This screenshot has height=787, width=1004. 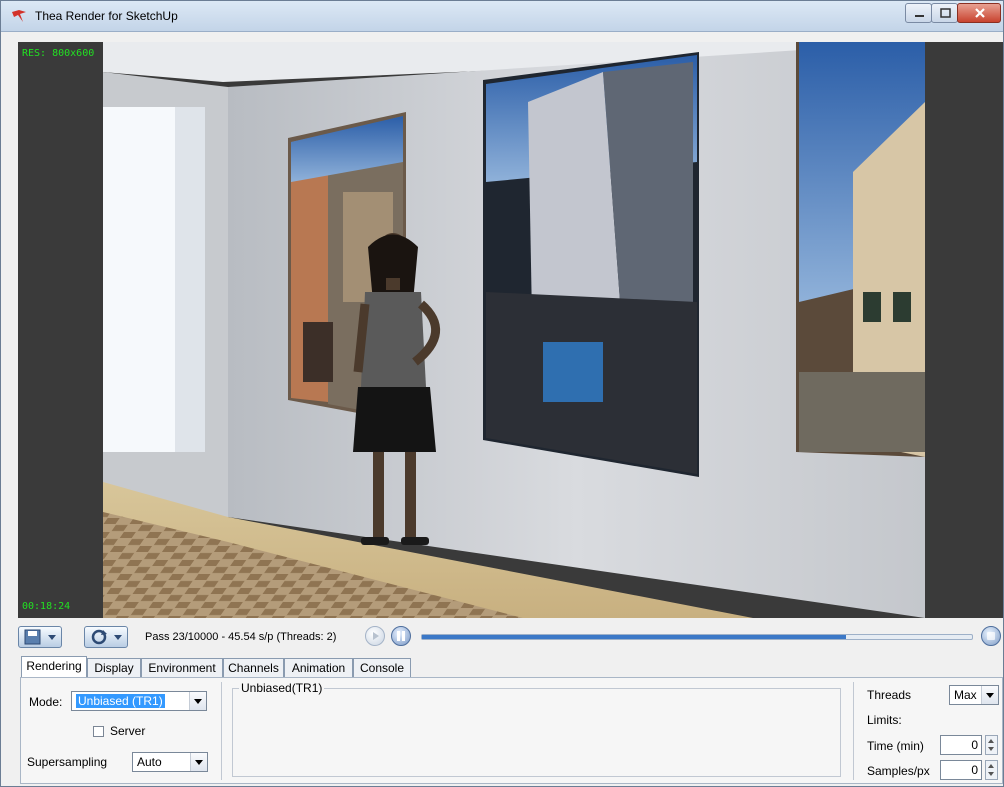 What do you see at coordinates (221, 731) in the screenshot?
I see `panel-divider-left` at bounding box center [221, 731].